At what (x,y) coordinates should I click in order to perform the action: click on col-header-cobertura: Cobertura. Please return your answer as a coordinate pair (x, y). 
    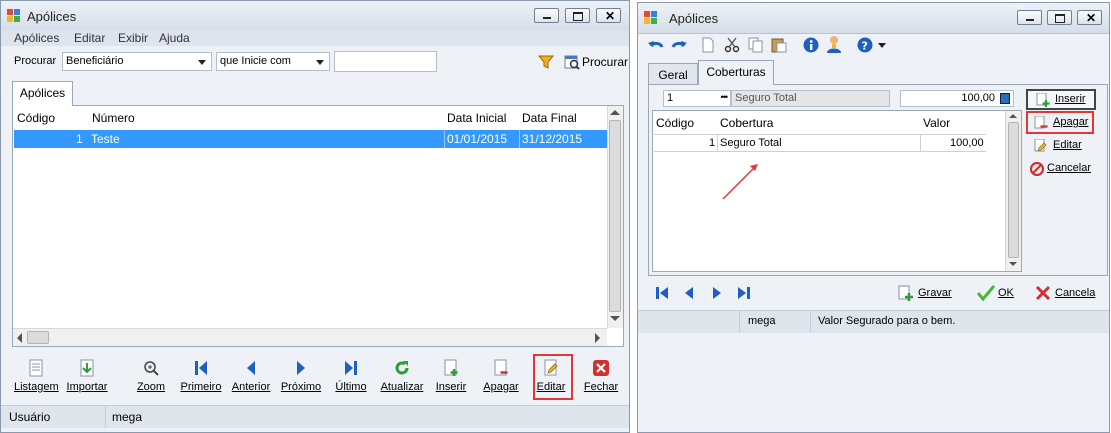
    Looking at the image, I should click on (746, 123).